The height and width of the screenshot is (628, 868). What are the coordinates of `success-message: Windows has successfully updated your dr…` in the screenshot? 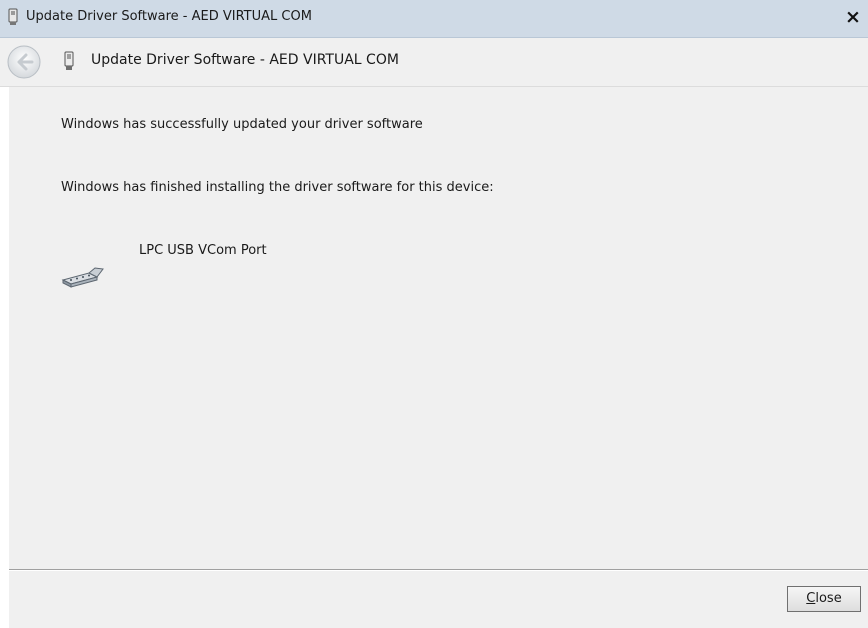 It's located at (242, 124).